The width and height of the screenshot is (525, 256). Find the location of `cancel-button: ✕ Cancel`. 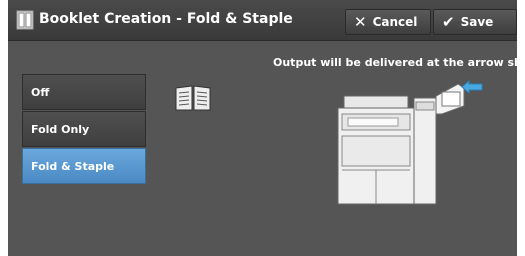

cancel-button: ✕ Cancel is located at coordinates (388, 22).